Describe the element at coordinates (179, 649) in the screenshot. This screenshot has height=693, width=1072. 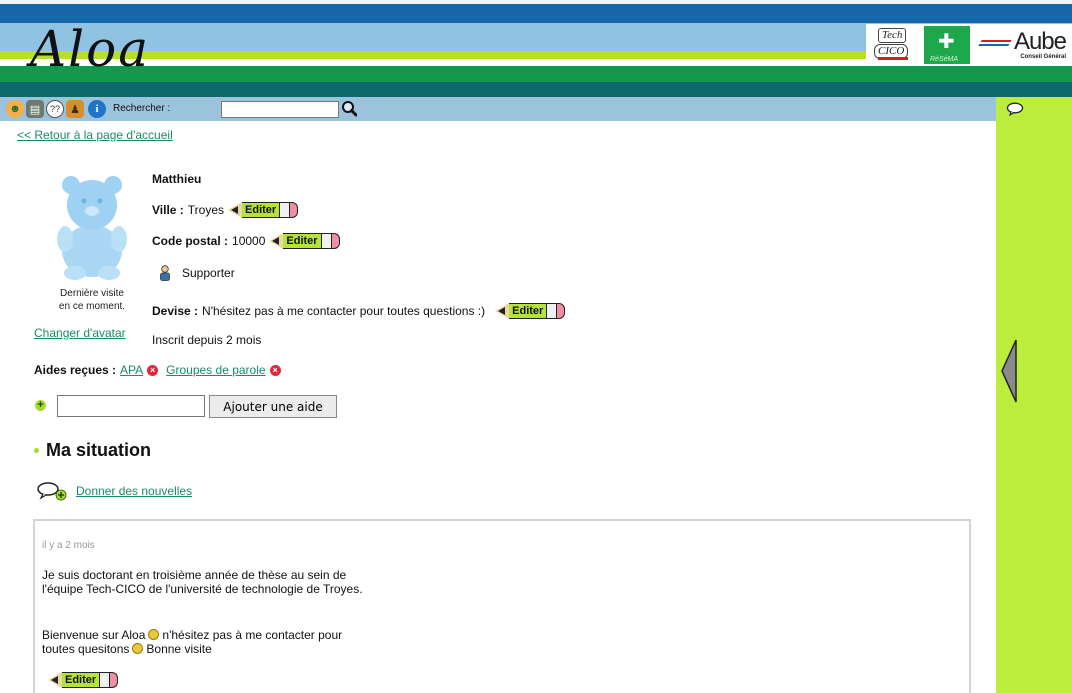
I see `post-paragraph-2-c: Bonne visite` at that location.